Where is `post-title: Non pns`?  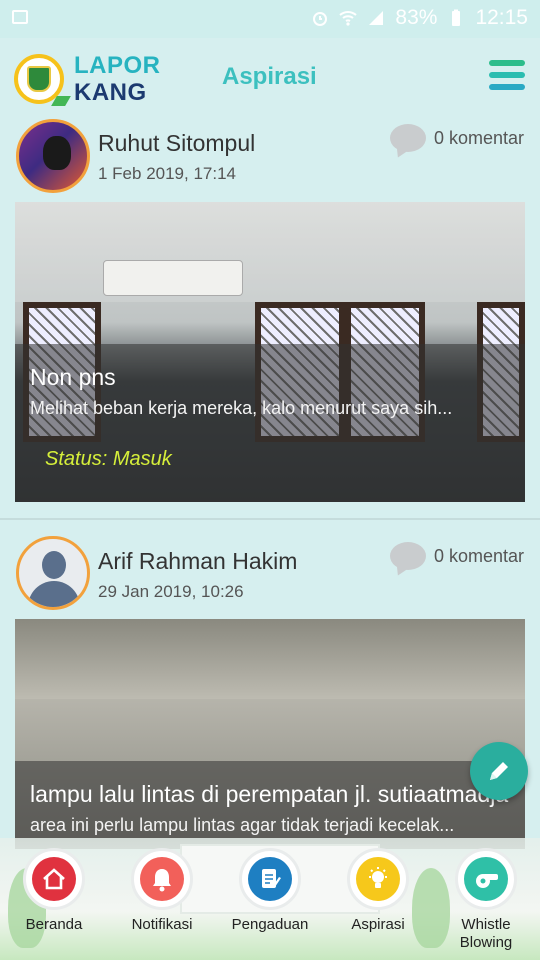
post-title: Non pns is located at coordinates (73, 377).